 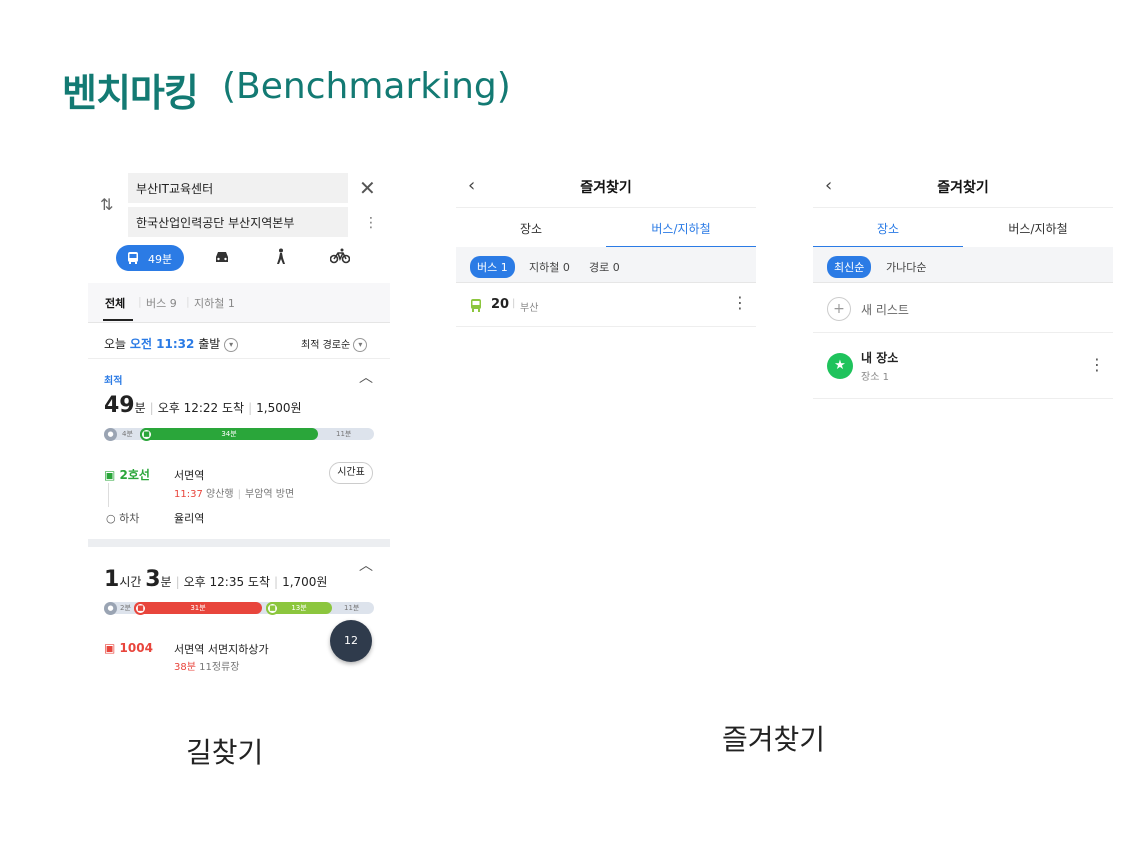 What do you see at coordinates (351, 473) in the screenshot?
I see `timetable-button: 시간표` at bounding box center [351, 473].